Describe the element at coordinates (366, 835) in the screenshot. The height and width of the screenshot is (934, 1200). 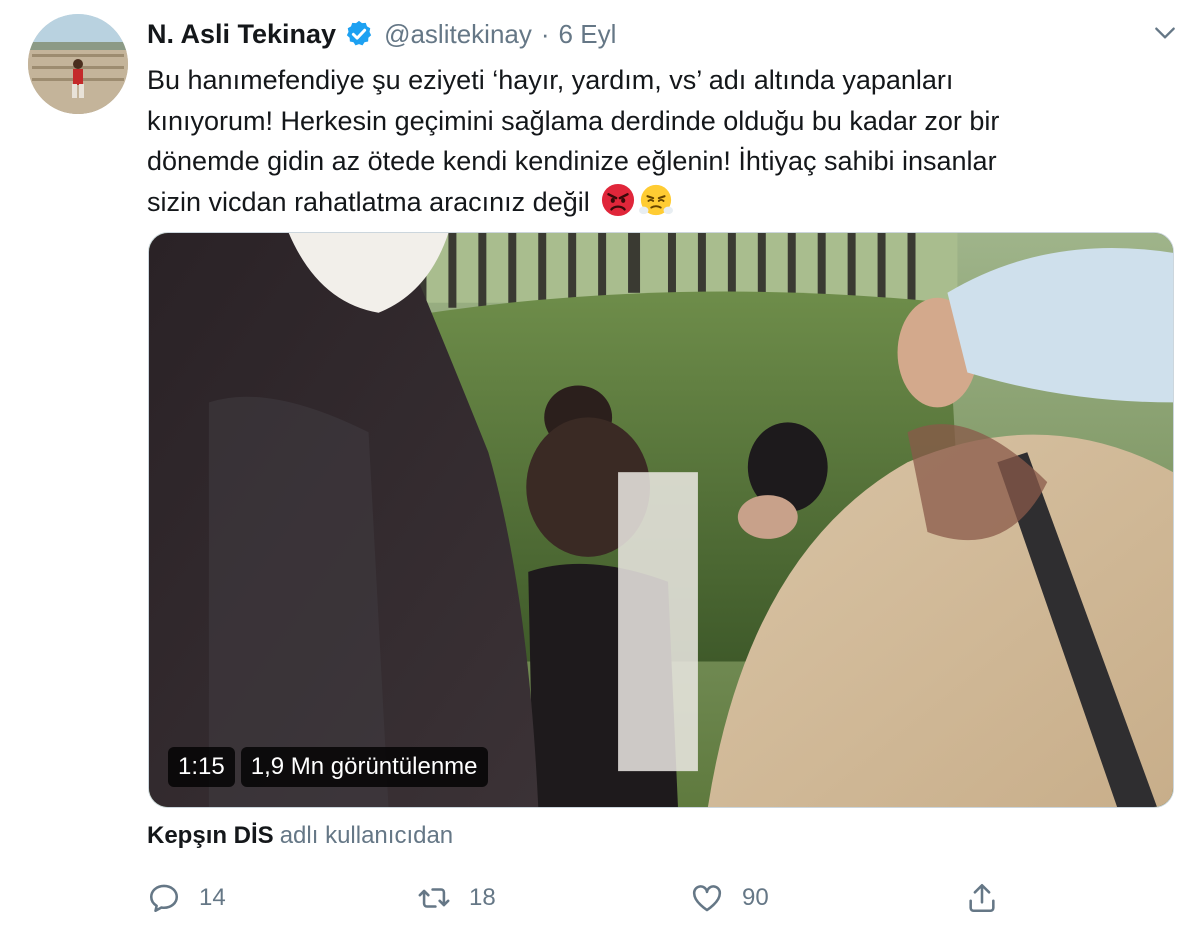
I see `attribution-suffix: adlı kullanıcıdan` at that location.